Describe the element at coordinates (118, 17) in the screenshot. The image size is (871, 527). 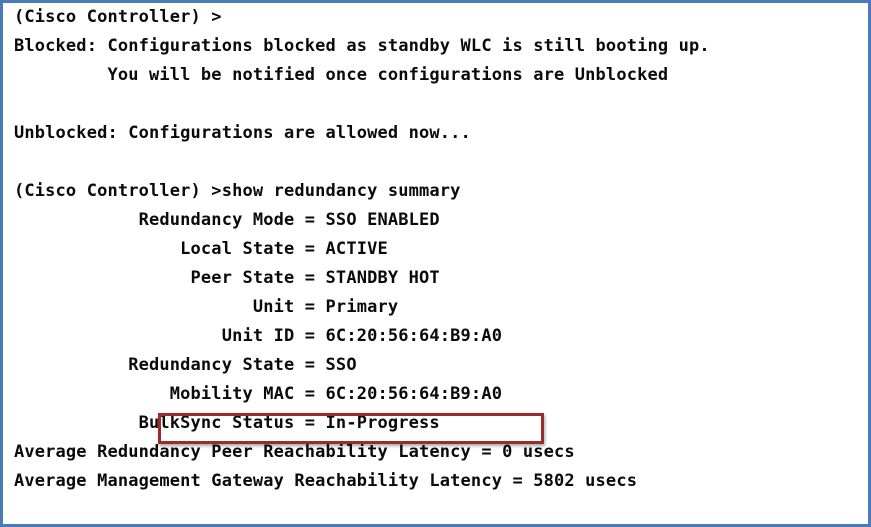
I see `prompt-line: (Cisco Controller) >` at that location.